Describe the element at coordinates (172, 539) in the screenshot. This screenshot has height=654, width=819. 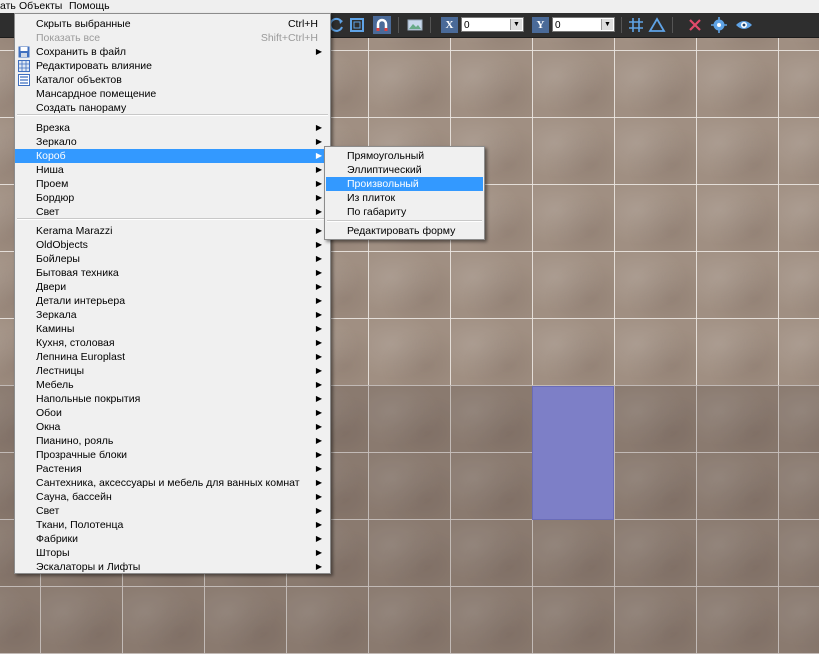
I see `objects-menu-item: Фабрики ▶` at that location.